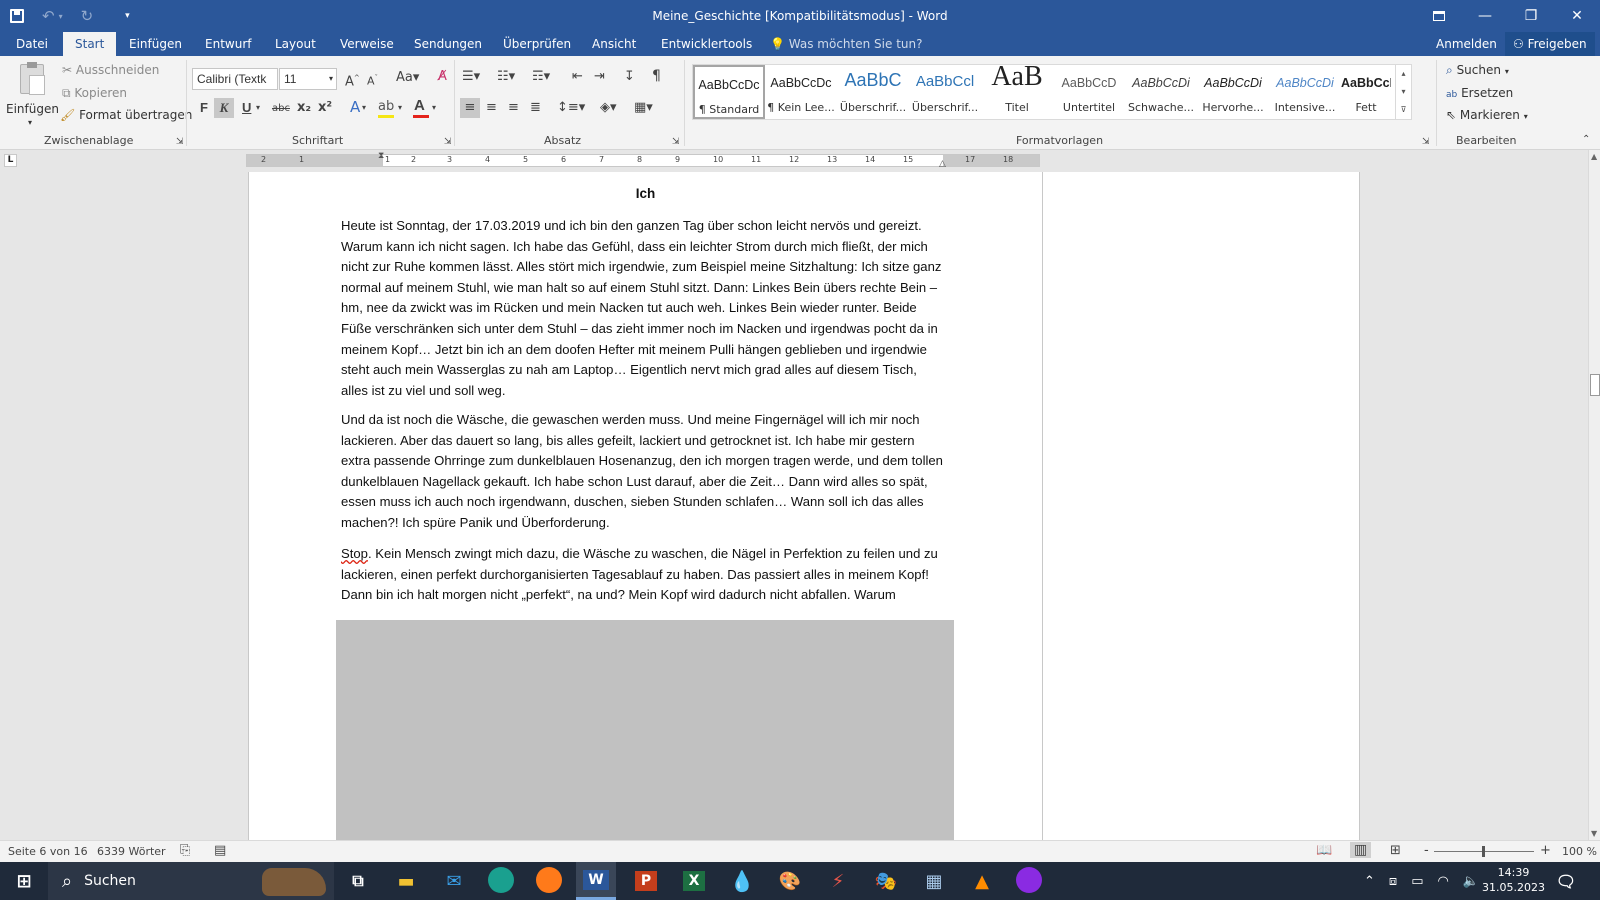 Image resolution: width=1600 pixels, height=900 pixels. I want to click on increase-indent-icon: ⇥, so click(599, 77).